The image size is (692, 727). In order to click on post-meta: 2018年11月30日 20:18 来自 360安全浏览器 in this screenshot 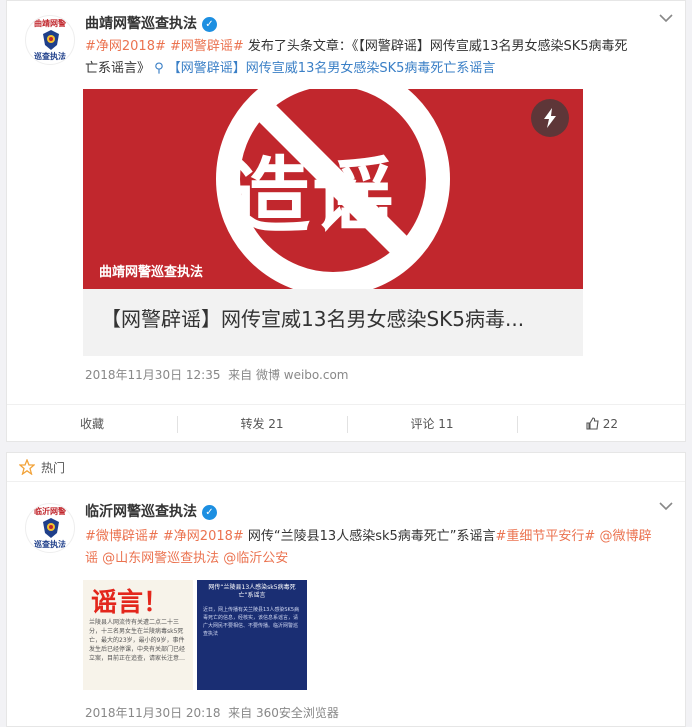, I will do `click(212, 712)`.